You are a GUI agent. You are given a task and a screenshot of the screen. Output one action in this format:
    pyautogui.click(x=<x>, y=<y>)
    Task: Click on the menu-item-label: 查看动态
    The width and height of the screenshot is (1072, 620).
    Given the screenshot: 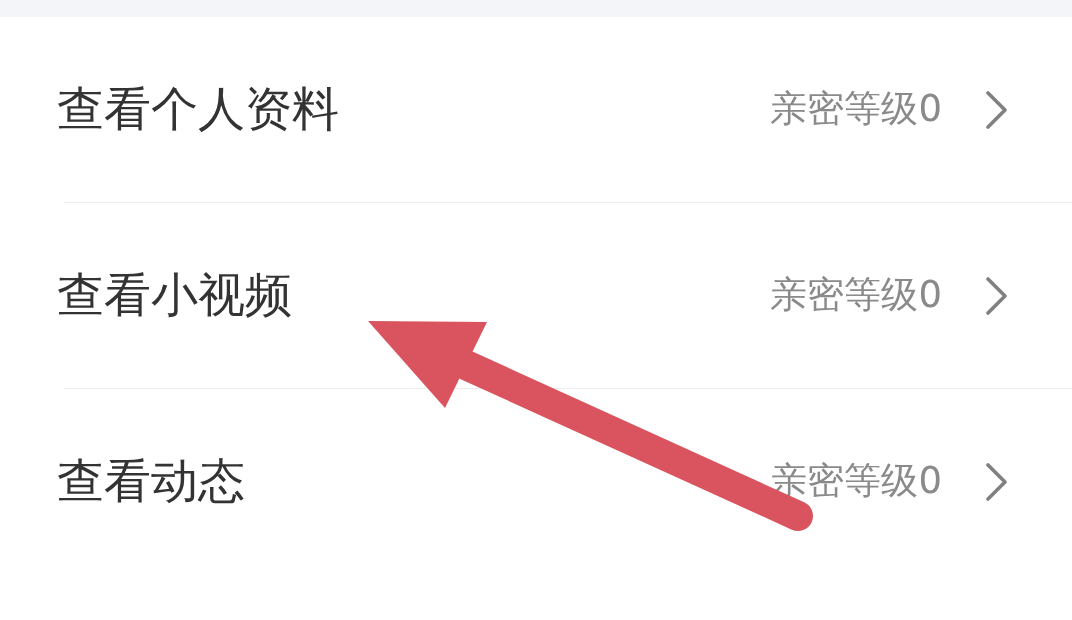 What is the action you would take?
    pyautogui.click(x=151, y=481)
    